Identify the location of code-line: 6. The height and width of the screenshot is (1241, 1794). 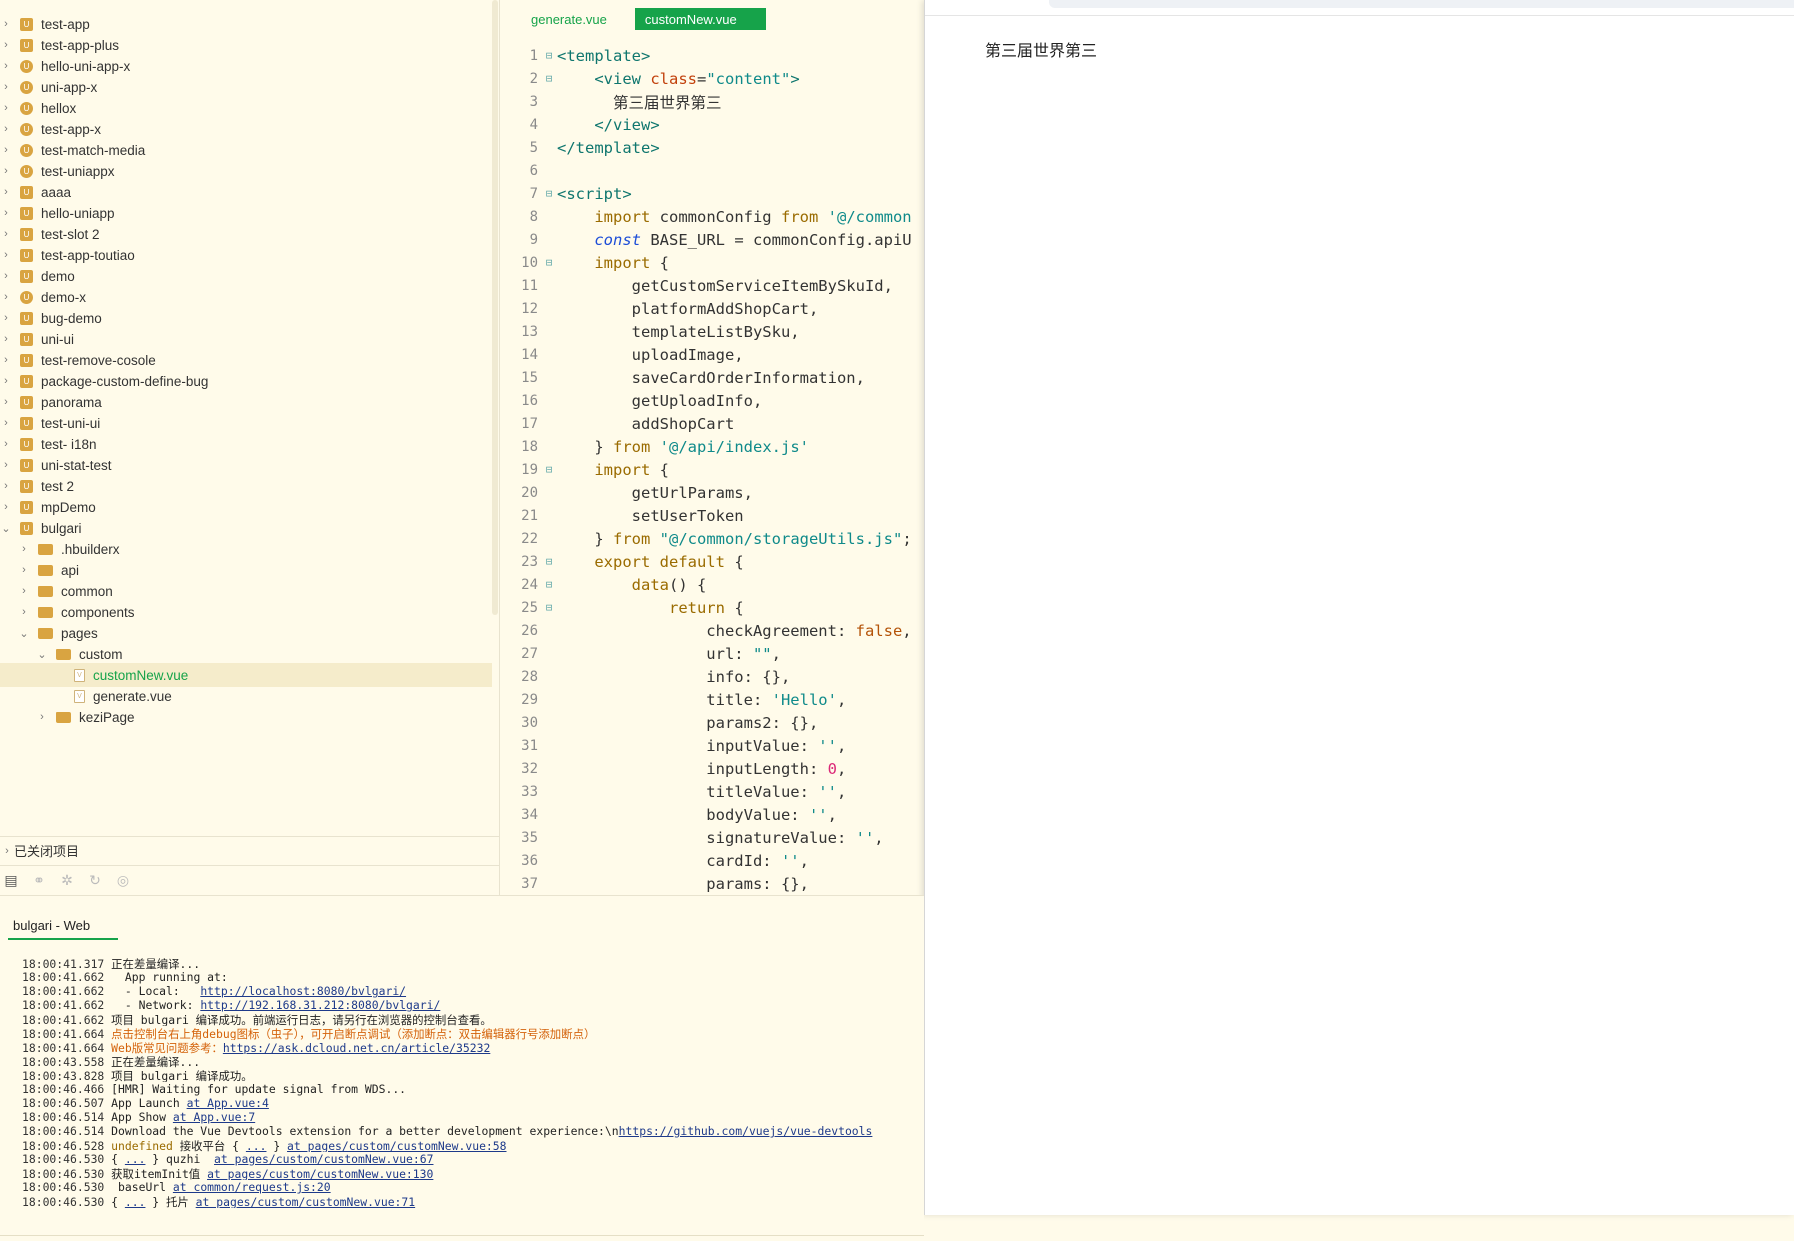
(529, 170).